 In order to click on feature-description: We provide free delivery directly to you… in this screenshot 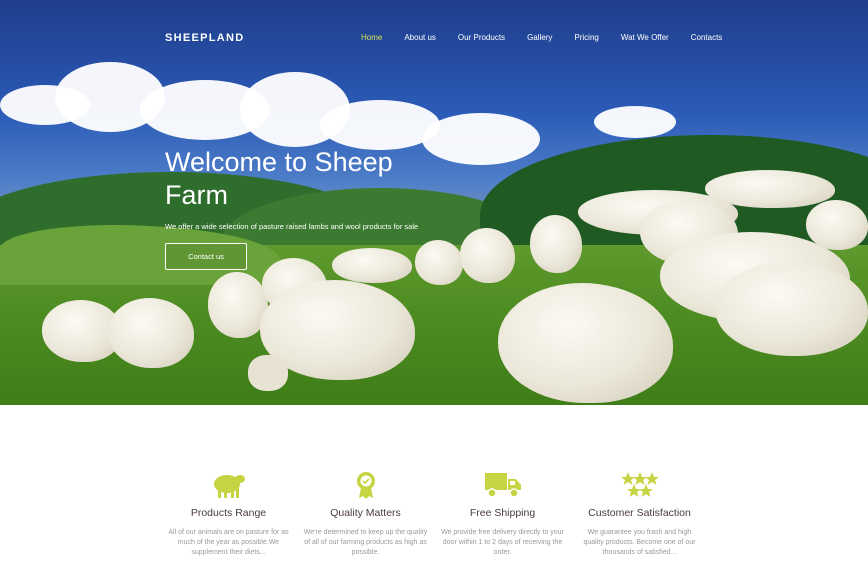, I will do `click(502, 542)`.